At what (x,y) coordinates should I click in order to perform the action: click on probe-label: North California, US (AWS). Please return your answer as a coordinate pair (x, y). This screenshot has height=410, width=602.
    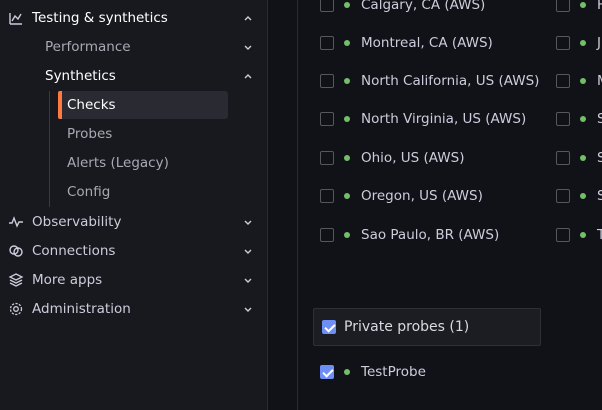
    Looking at the image, I should click on (450, 81).